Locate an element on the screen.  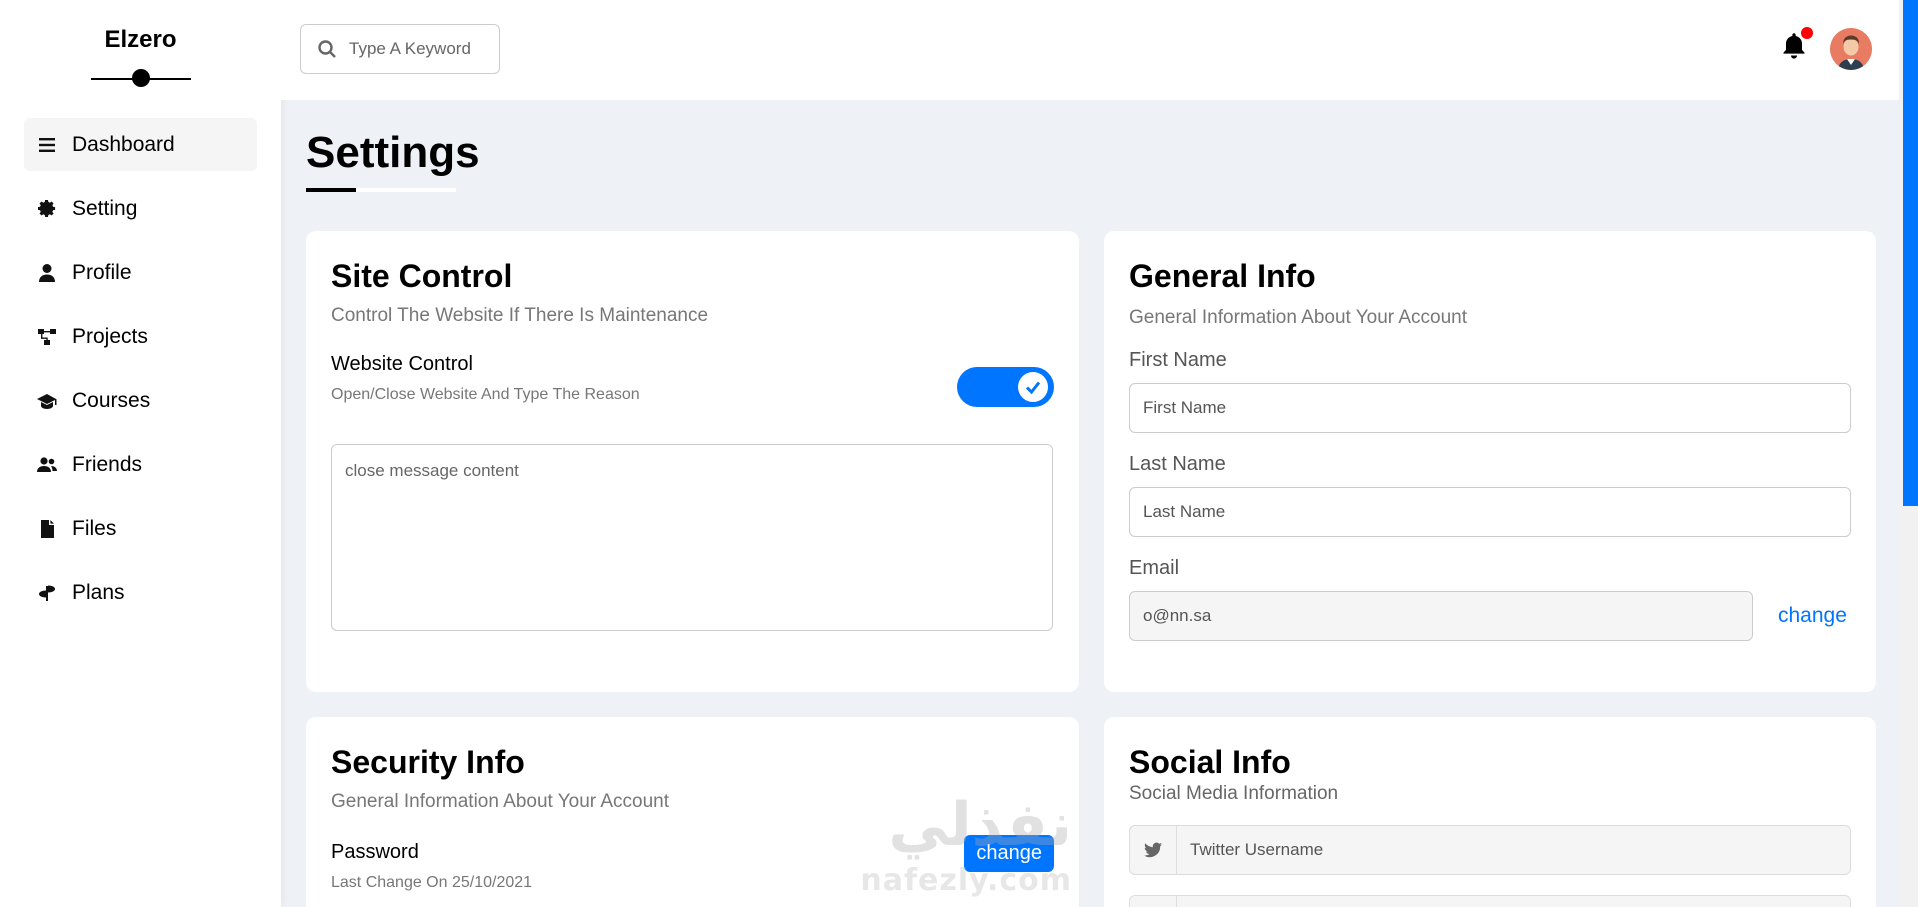
sidebar-item-label: Profile is located at coordinates (102, 272).